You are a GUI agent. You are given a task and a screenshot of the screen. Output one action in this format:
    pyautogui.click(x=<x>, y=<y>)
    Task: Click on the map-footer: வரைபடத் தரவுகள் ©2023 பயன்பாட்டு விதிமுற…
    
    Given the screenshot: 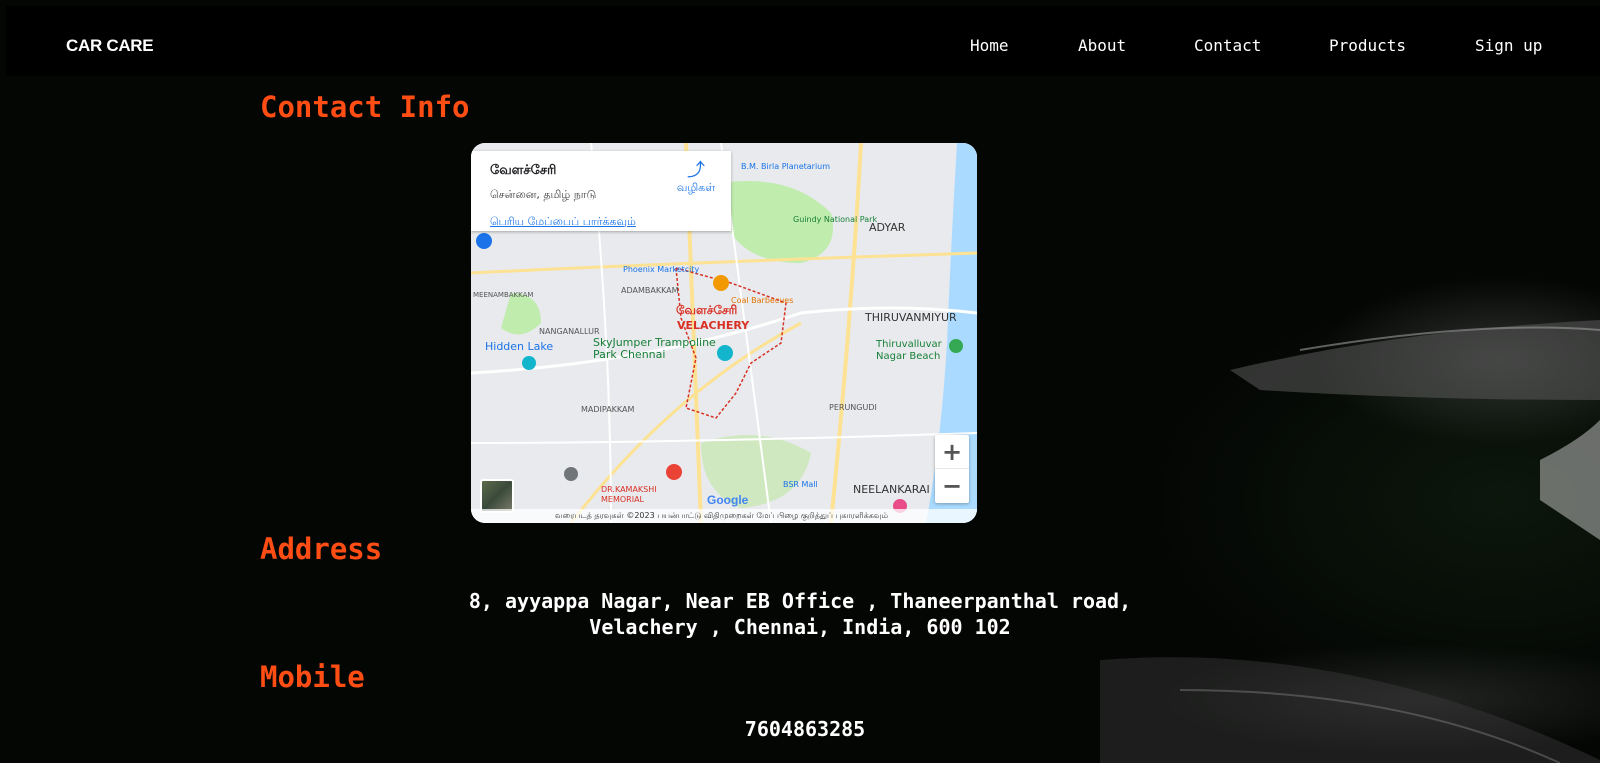 What is the action you would take?
    pyautogui.click(x=724, y=516)
    